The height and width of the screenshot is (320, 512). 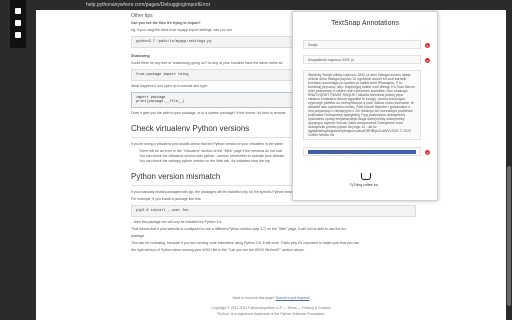 What do you see at coordinates (509, 165) in the screenshot?
I see `scrollbar` at bounding box center [509, 165].